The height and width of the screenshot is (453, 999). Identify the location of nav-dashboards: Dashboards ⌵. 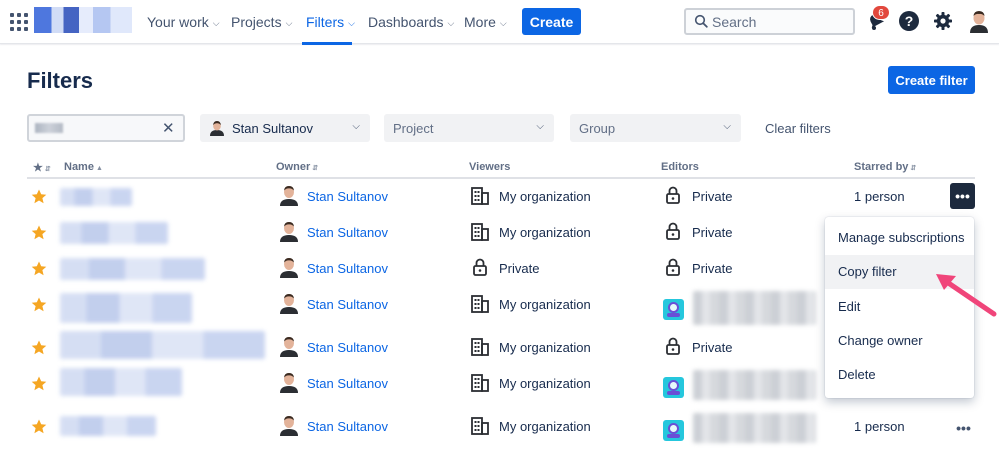
(411, 22).